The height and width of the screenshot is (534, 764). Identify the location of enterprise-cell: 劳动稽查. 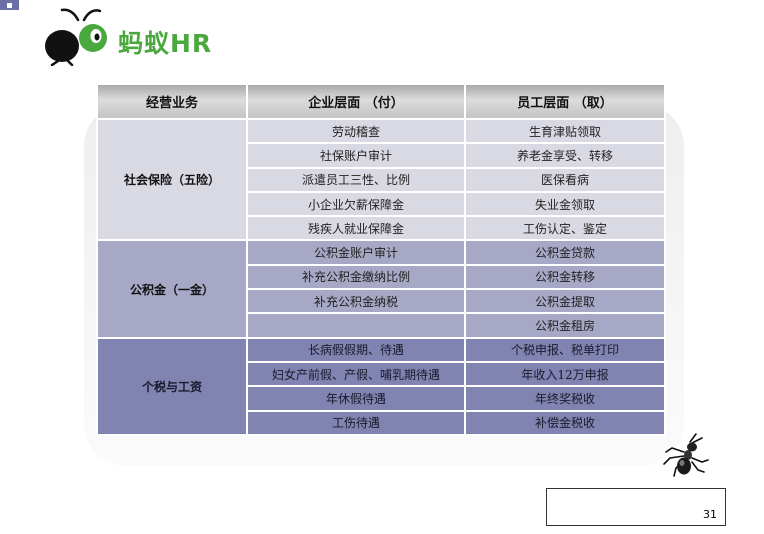
(356, 131).